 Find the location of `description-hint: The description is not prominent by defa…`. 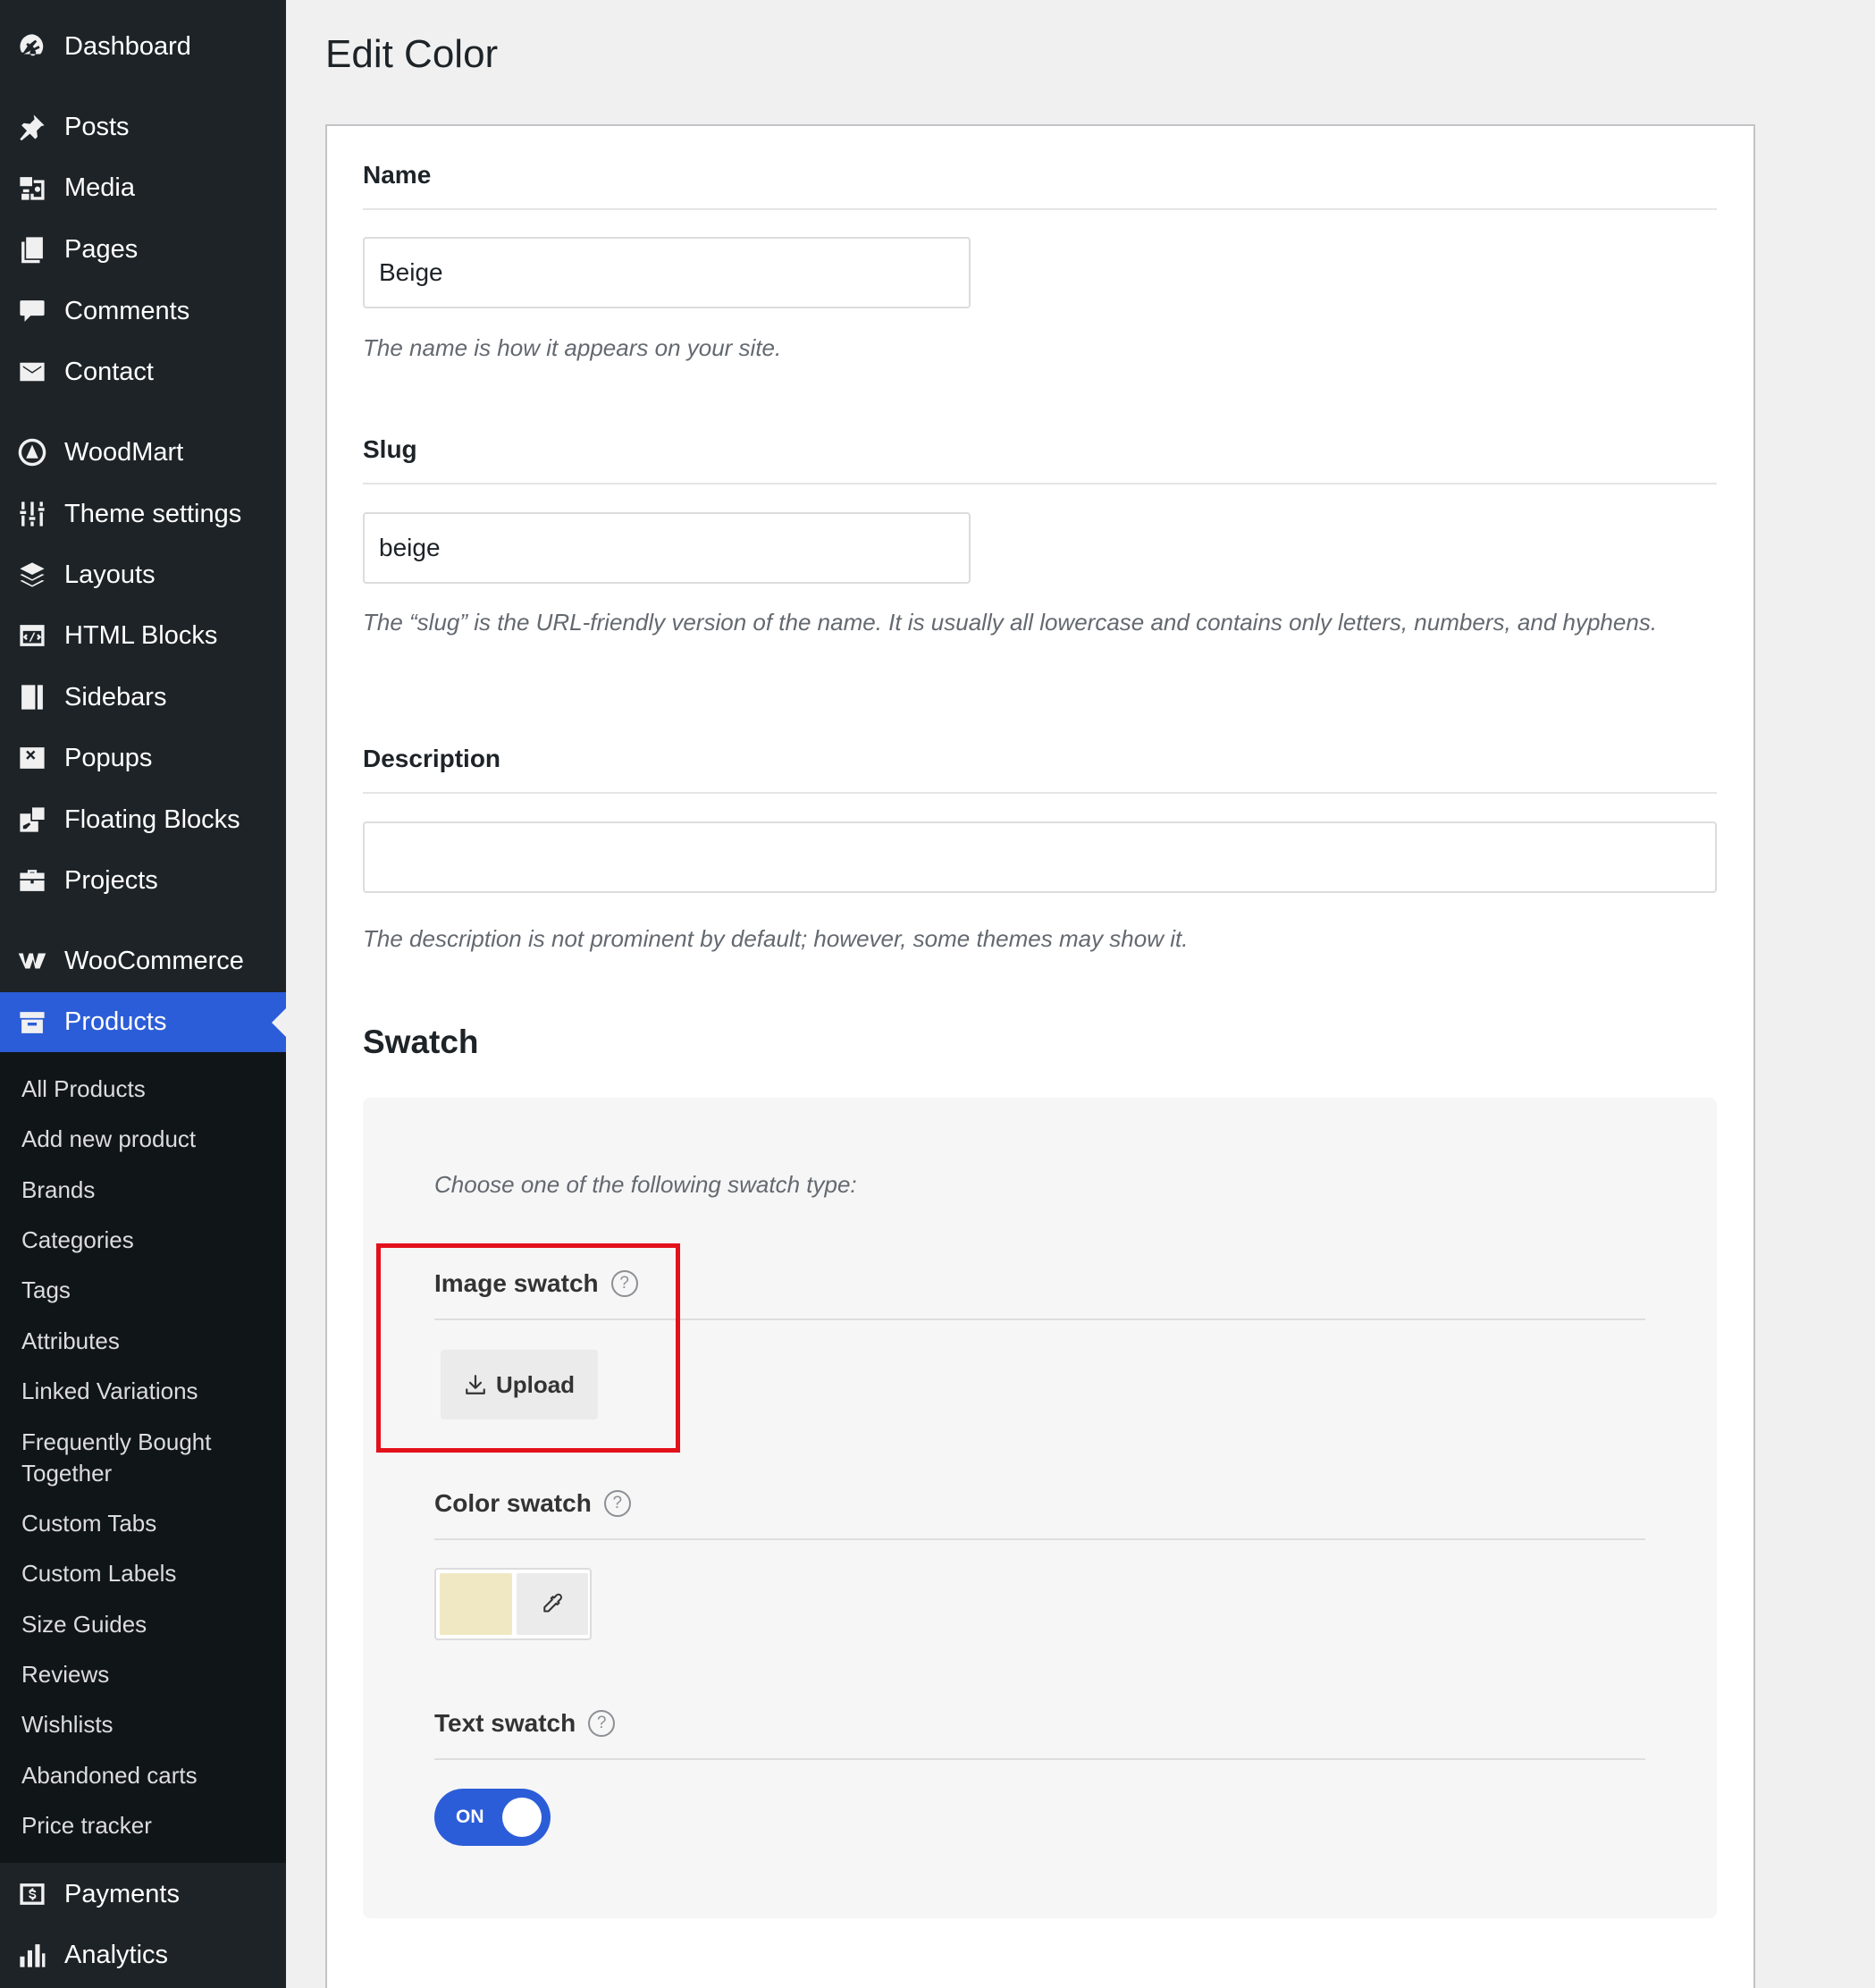

description-hint: The description is not prominent by defa… is located at coordinates (776, 938).